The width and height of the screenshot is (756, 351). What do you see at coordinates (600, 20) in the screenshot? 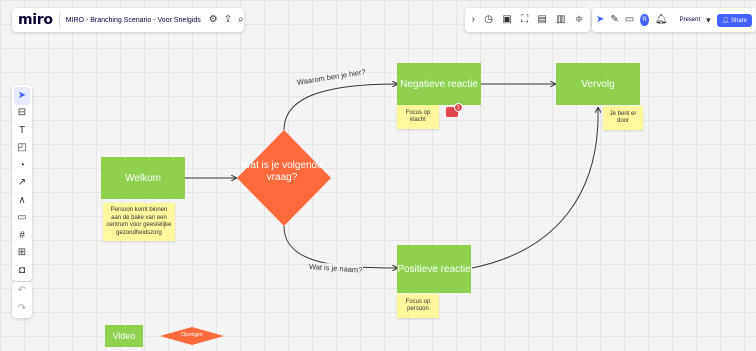
I see `pointer-icon: ➤` at bounding box center [600, 20].